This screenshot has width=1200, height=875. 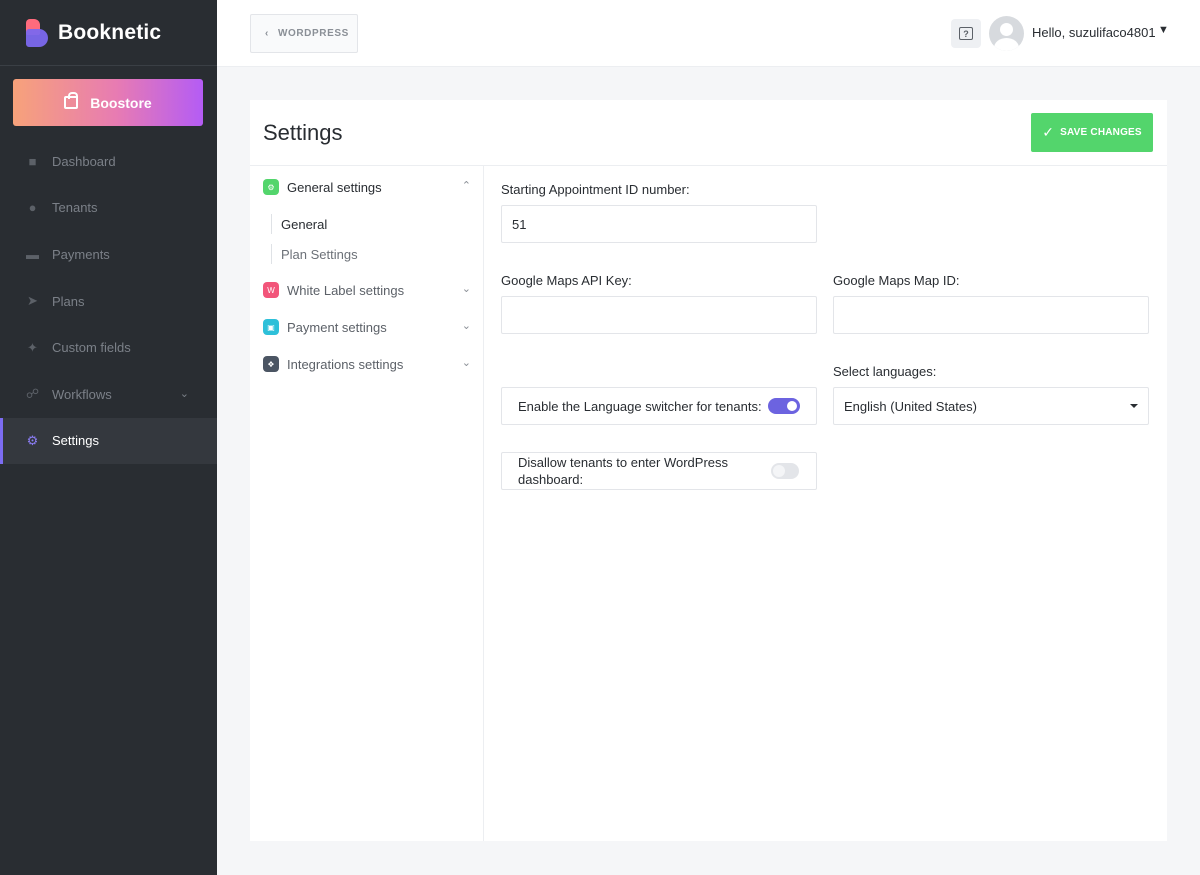 What do you see at coordinates (1094, 32) in the screenshot?
I see `user-greeting: Hello, suzulifaco4801` at bounding box center [1094, 32].